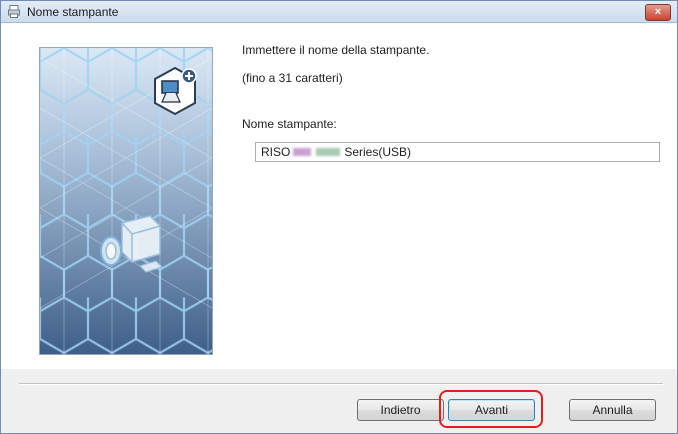  Describe the element at coordinates (276, 152) in the screenshot. I see `printer-name-prefix: RISO` at that location.